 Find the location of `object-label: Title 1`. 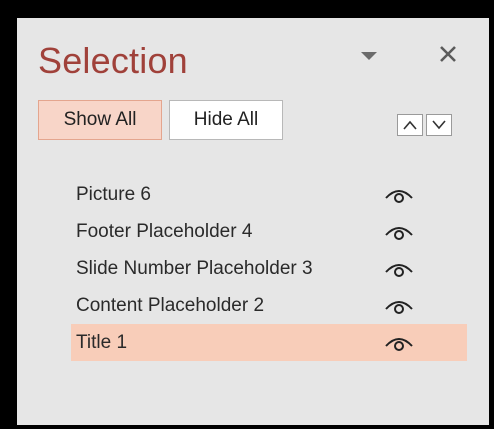

object-label: Title 1 is located at coordinates (102, 342).